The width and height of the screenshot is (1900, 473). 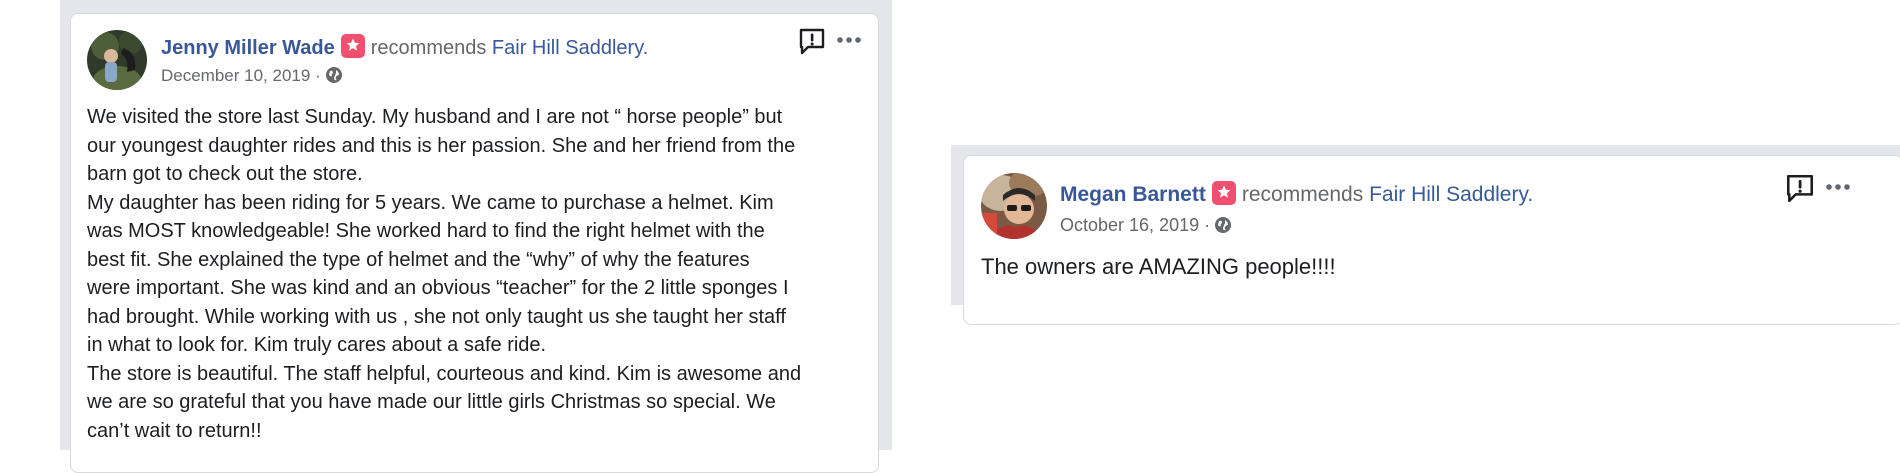 What do you see at coordinates (235, 75) in the screenshot?
I see `post-date: December 10, 2019` at bounding box center [235, 75].